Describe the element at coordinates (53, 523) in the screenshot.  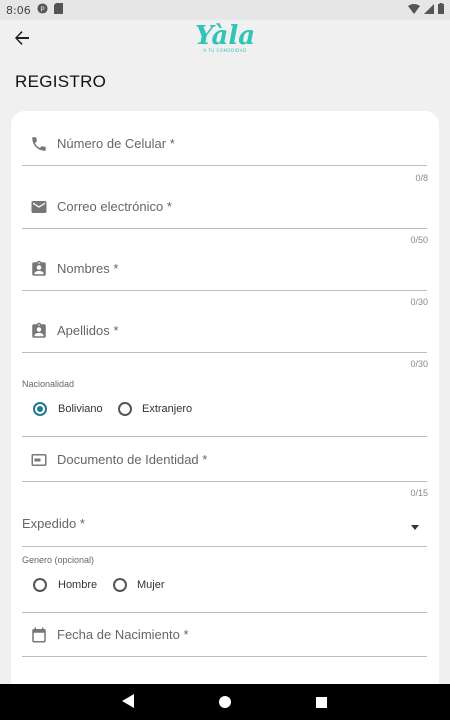
I see `issued-in-label: Expedido *` at that location.